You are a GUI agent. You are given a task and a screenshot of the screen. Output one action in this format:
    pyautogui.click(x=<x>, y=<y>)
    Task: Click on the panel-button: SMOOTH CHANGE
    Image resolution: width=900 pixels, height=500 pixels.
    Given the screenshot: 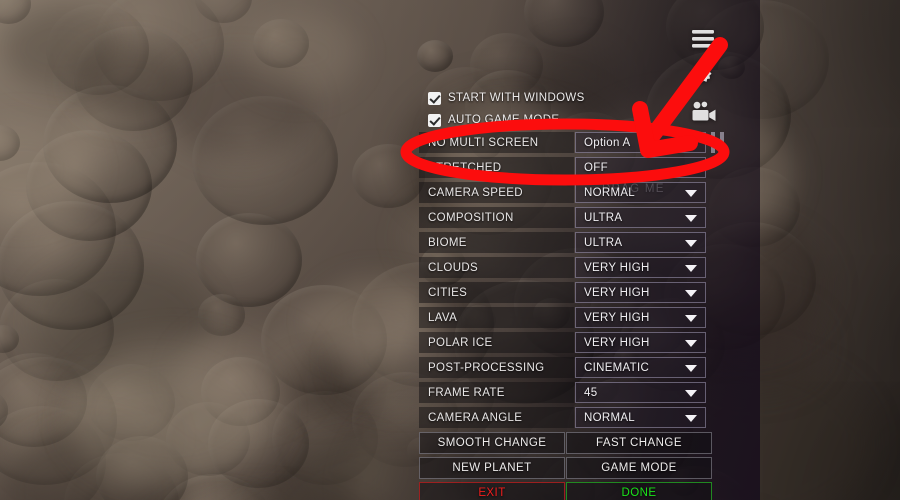 What is the action you would take?
    pyautogui.click(x=492, y=443)
    